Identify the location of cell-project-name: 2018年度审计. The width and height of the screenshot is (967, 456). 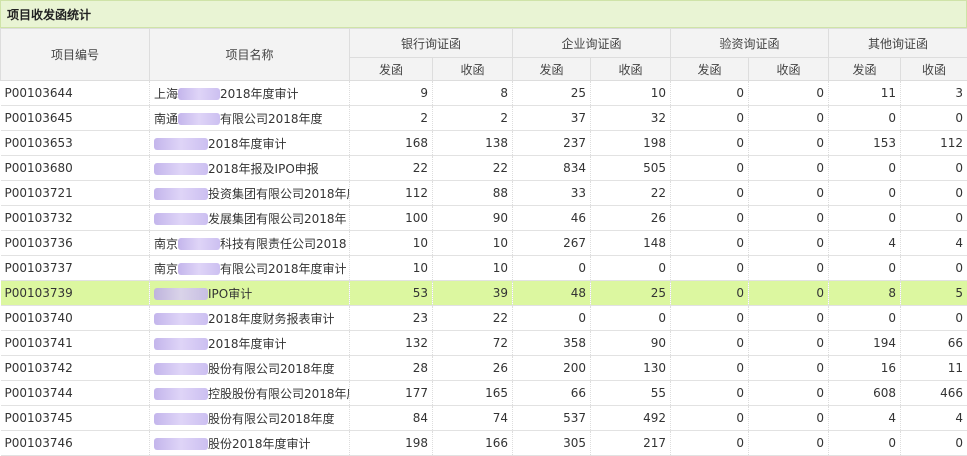
(250, 343).